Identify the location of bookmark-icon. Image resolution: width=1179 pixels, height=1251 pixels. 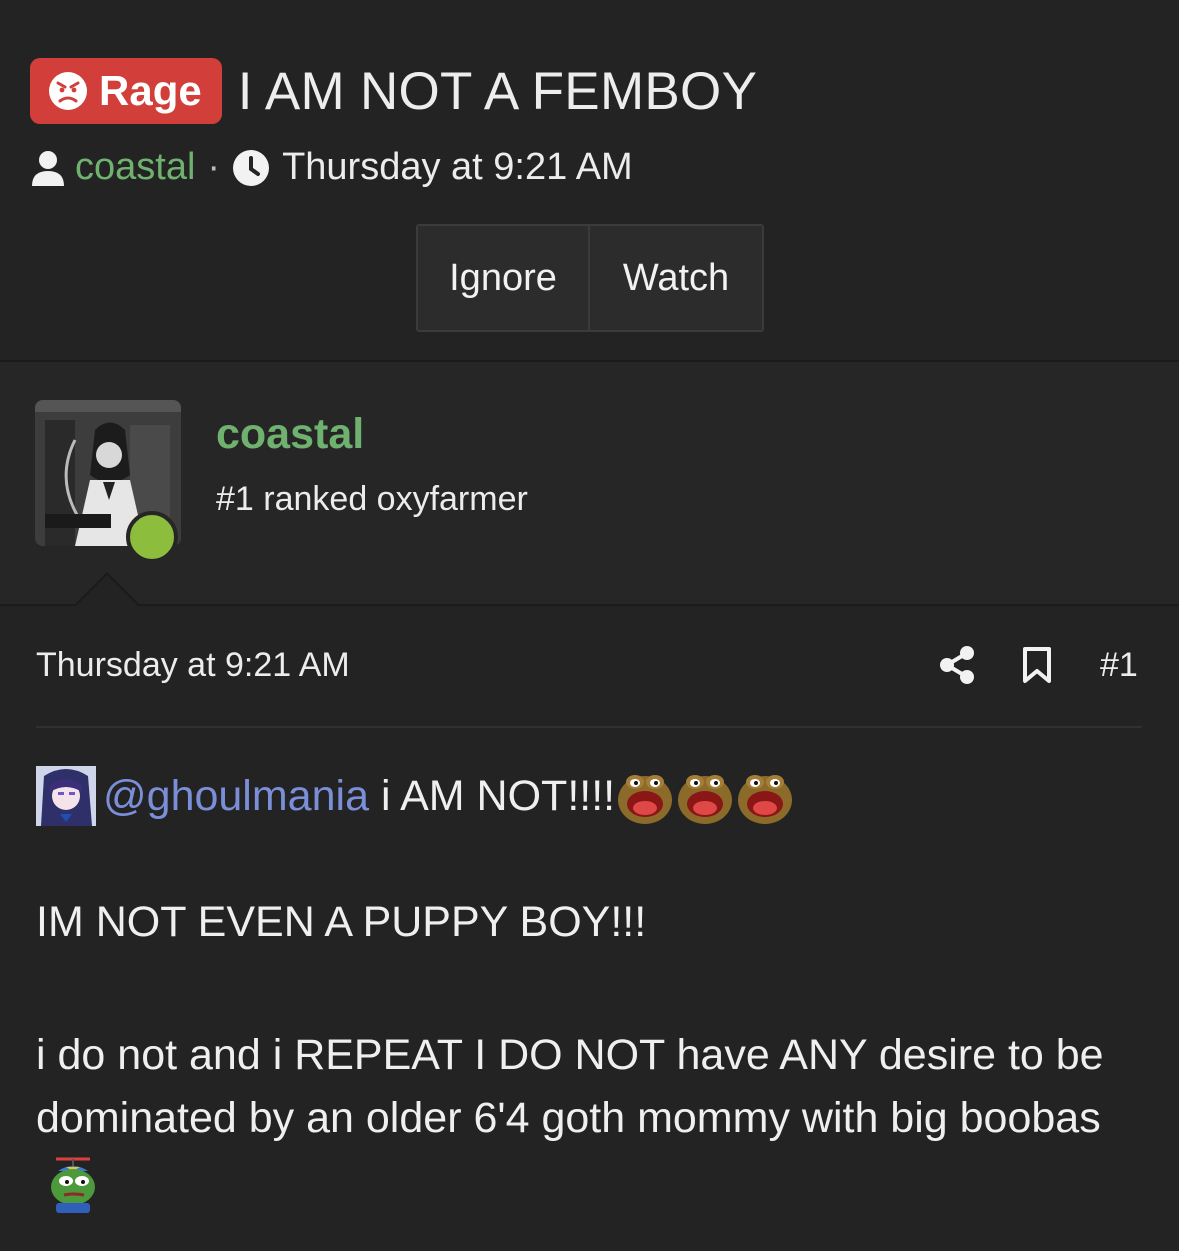
(1037, 665).